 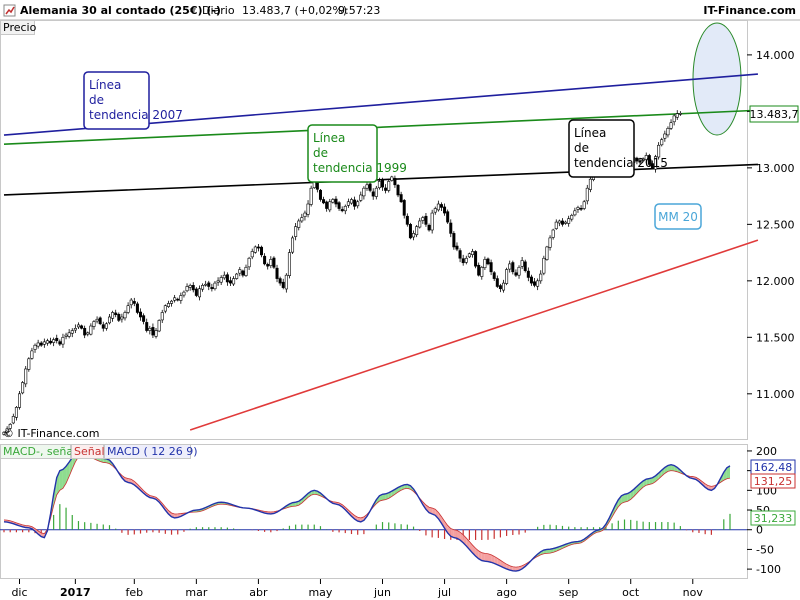 What do you see at coordinates (382, 592) in the screenshot?
I see `x-tick-label: jun` at bounding box center [382, 592].